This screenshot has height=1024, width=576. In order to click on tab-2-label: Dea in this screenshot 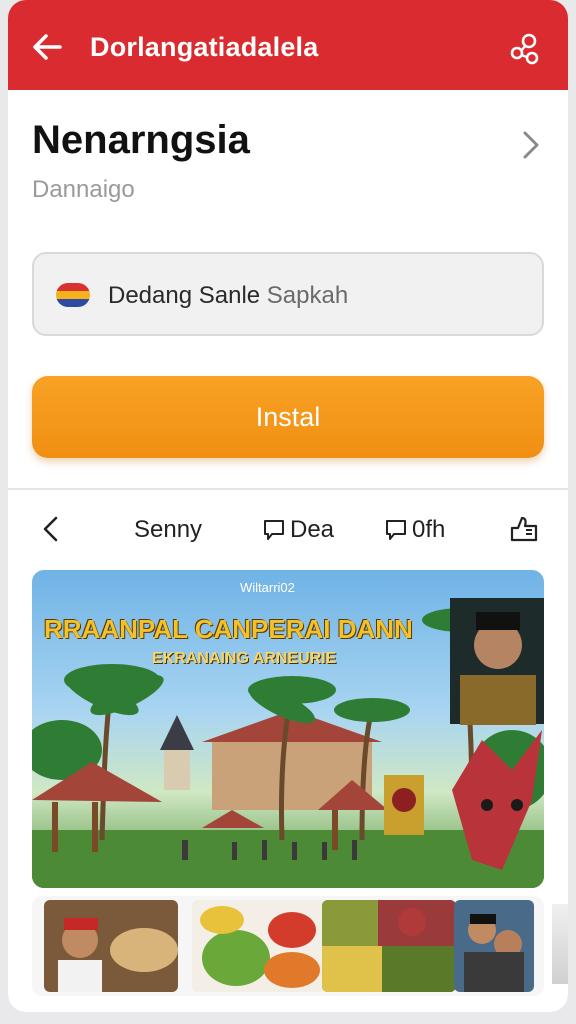, I will do `click(312, 529)`.